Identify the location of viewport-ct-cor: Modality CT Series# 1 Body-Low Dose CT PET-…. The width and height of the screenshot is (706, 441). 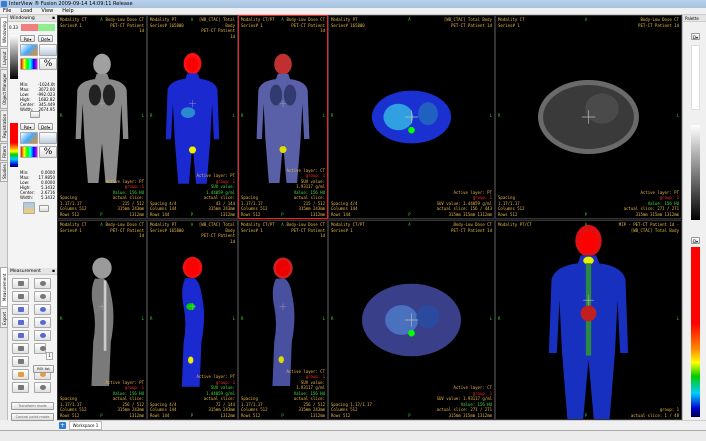
(102, 117).